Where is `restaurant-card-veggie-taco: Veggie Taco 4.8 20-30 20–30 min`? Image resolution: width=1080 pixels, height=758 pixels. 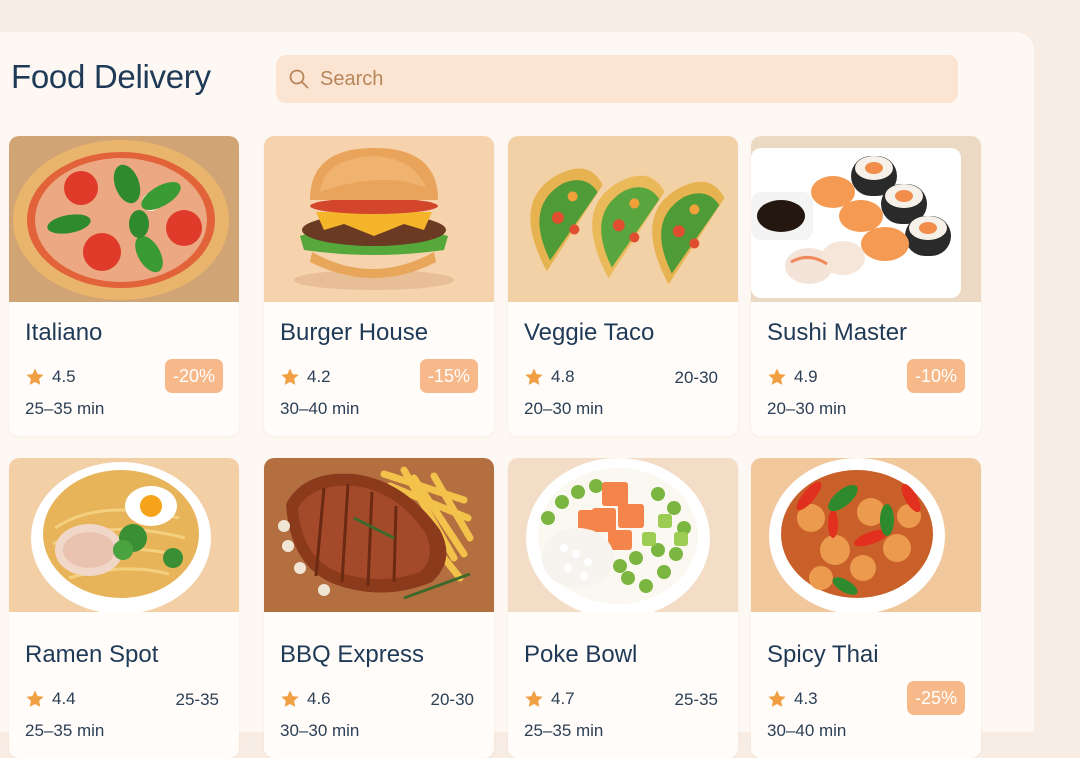
restaurant-card-veggie-taco: Veggie Taco 4.8 20-30 20–30 min is located at coordinates (623, 286).